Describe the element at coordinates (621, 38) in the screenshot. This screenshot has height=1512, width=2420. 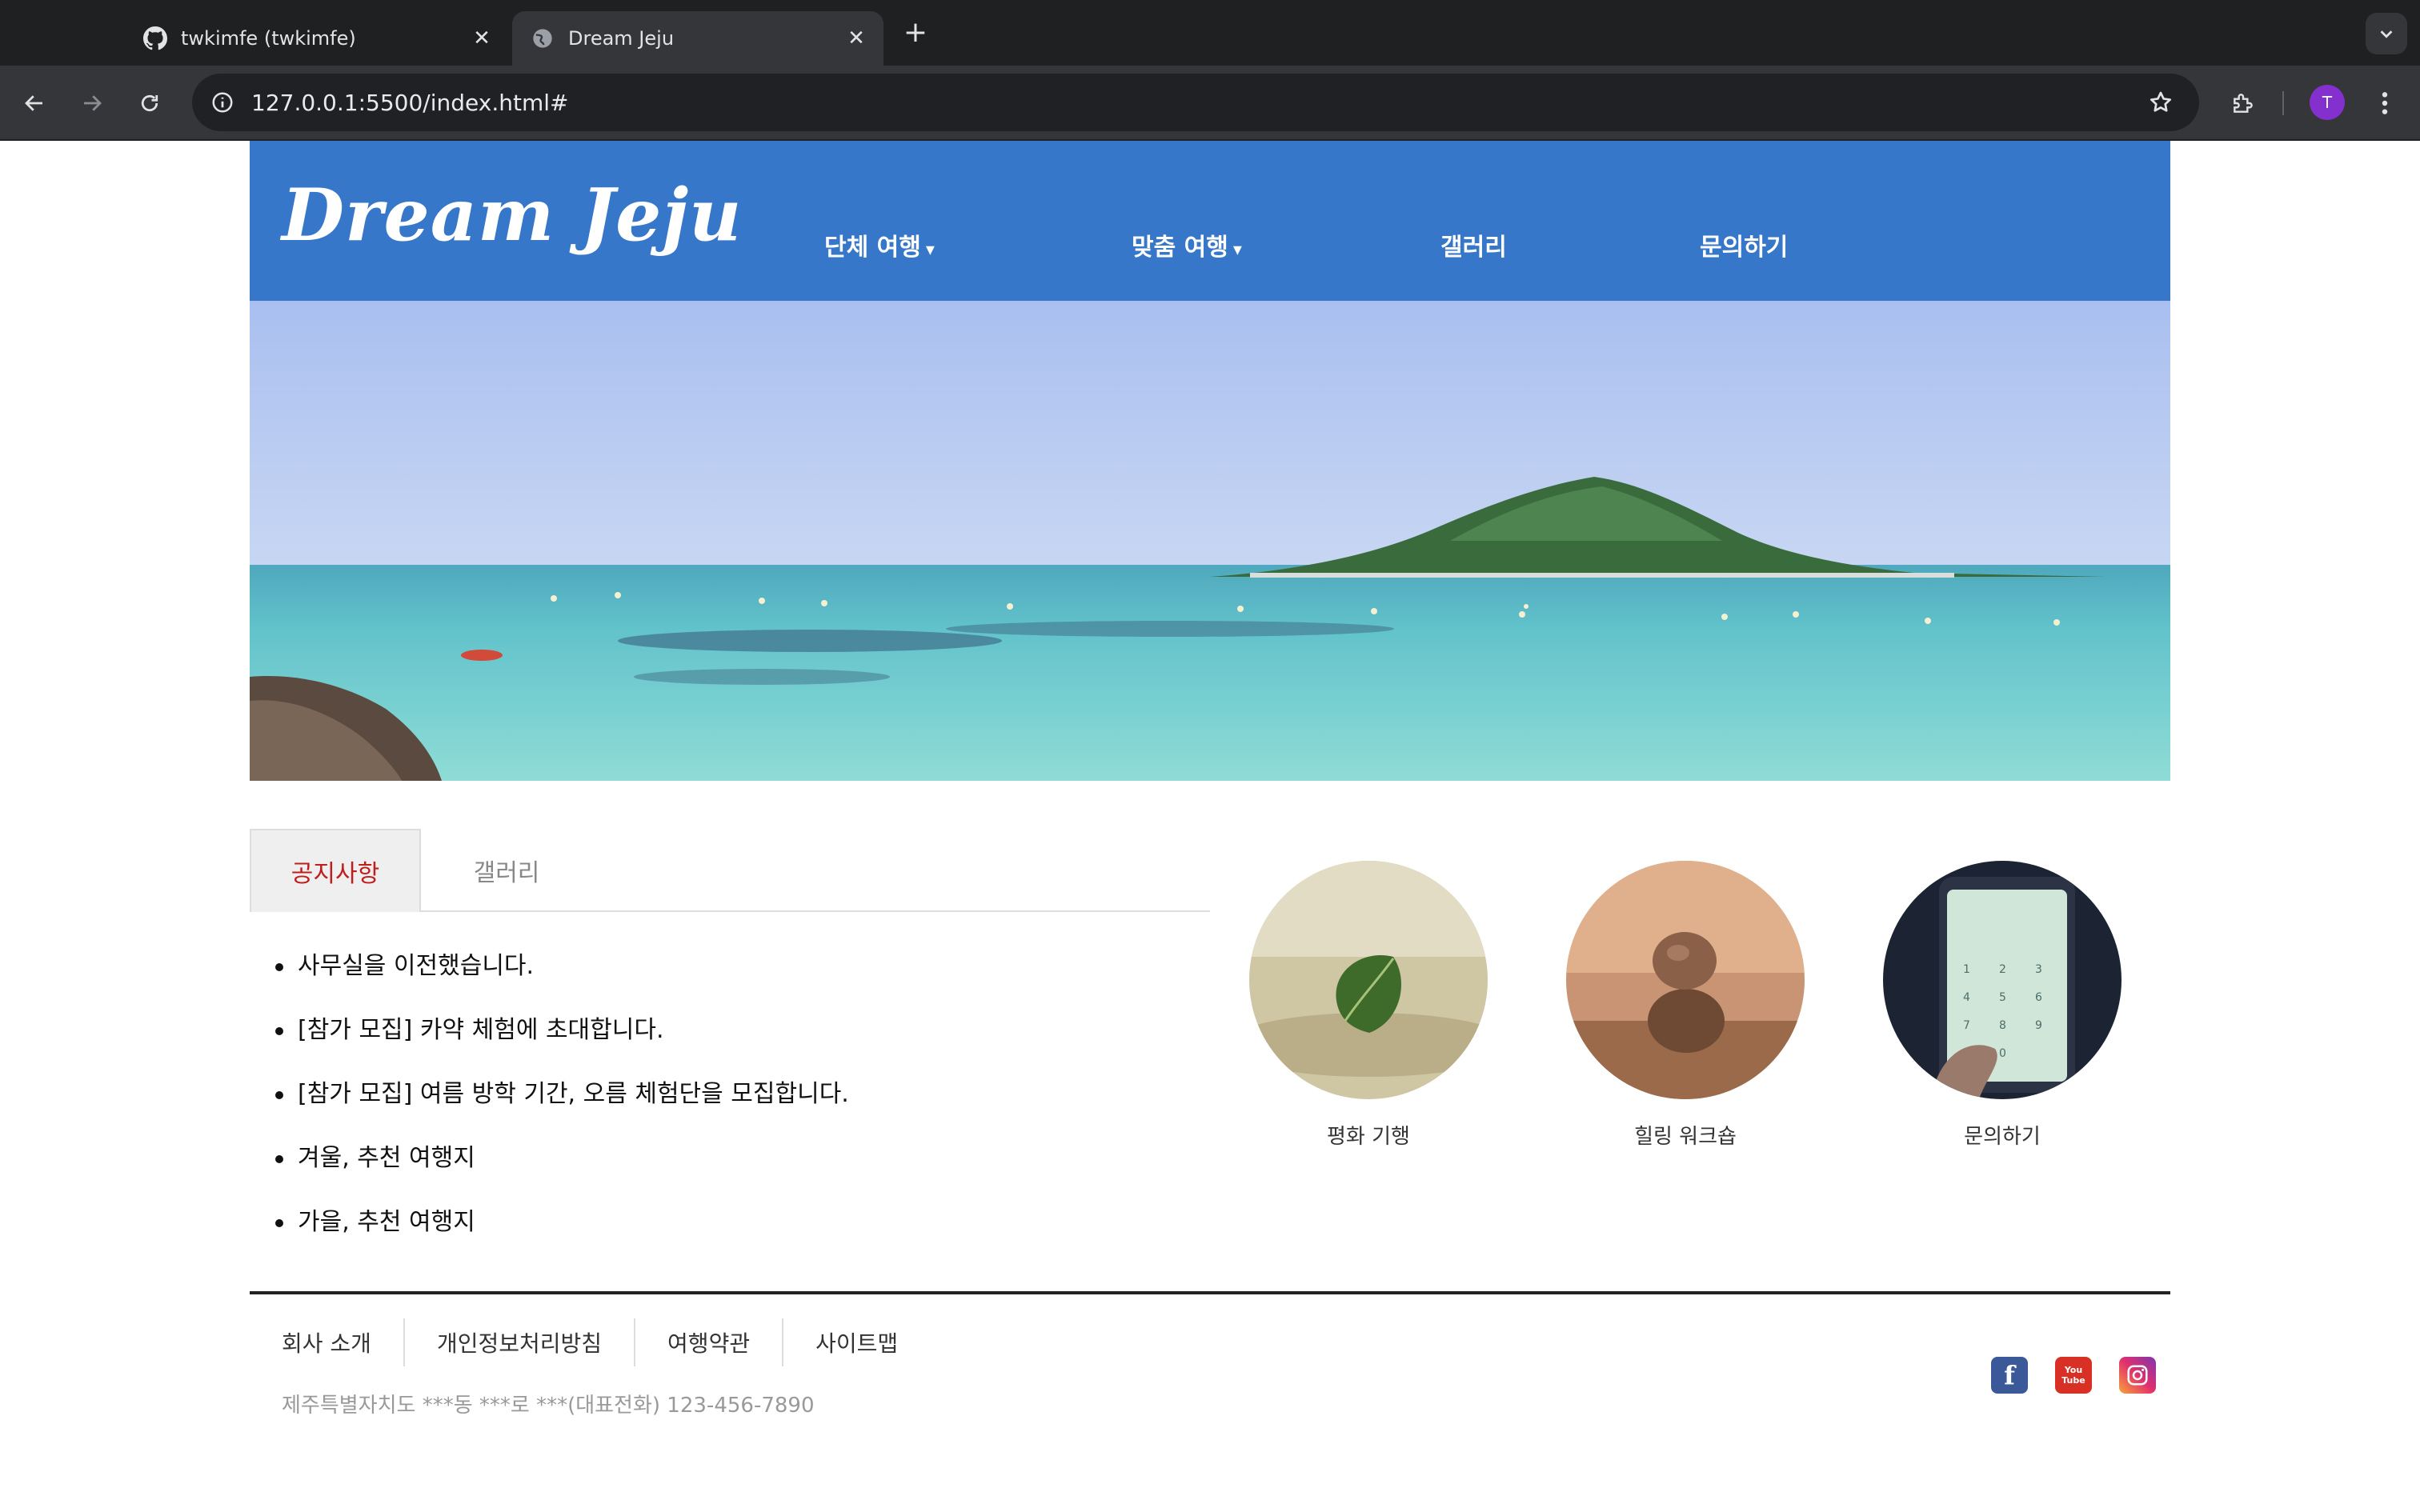
I see `tab-title: Dream Jeju` at that location.